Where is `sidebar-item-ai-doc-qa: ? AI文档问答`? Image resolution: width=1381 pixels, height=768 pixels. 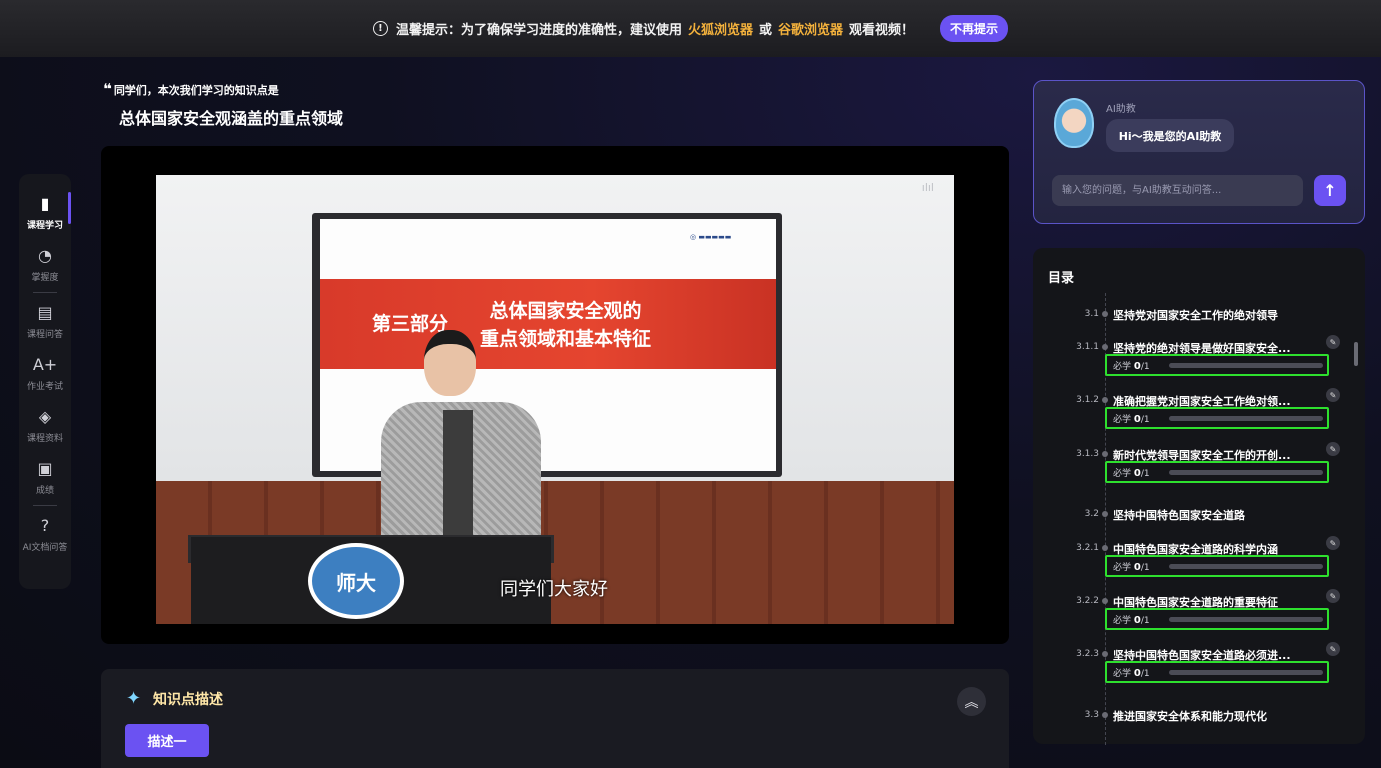
sidebar-item-ai-doc-qa: ? AI文档问答 is located at coordinates (45, 534).